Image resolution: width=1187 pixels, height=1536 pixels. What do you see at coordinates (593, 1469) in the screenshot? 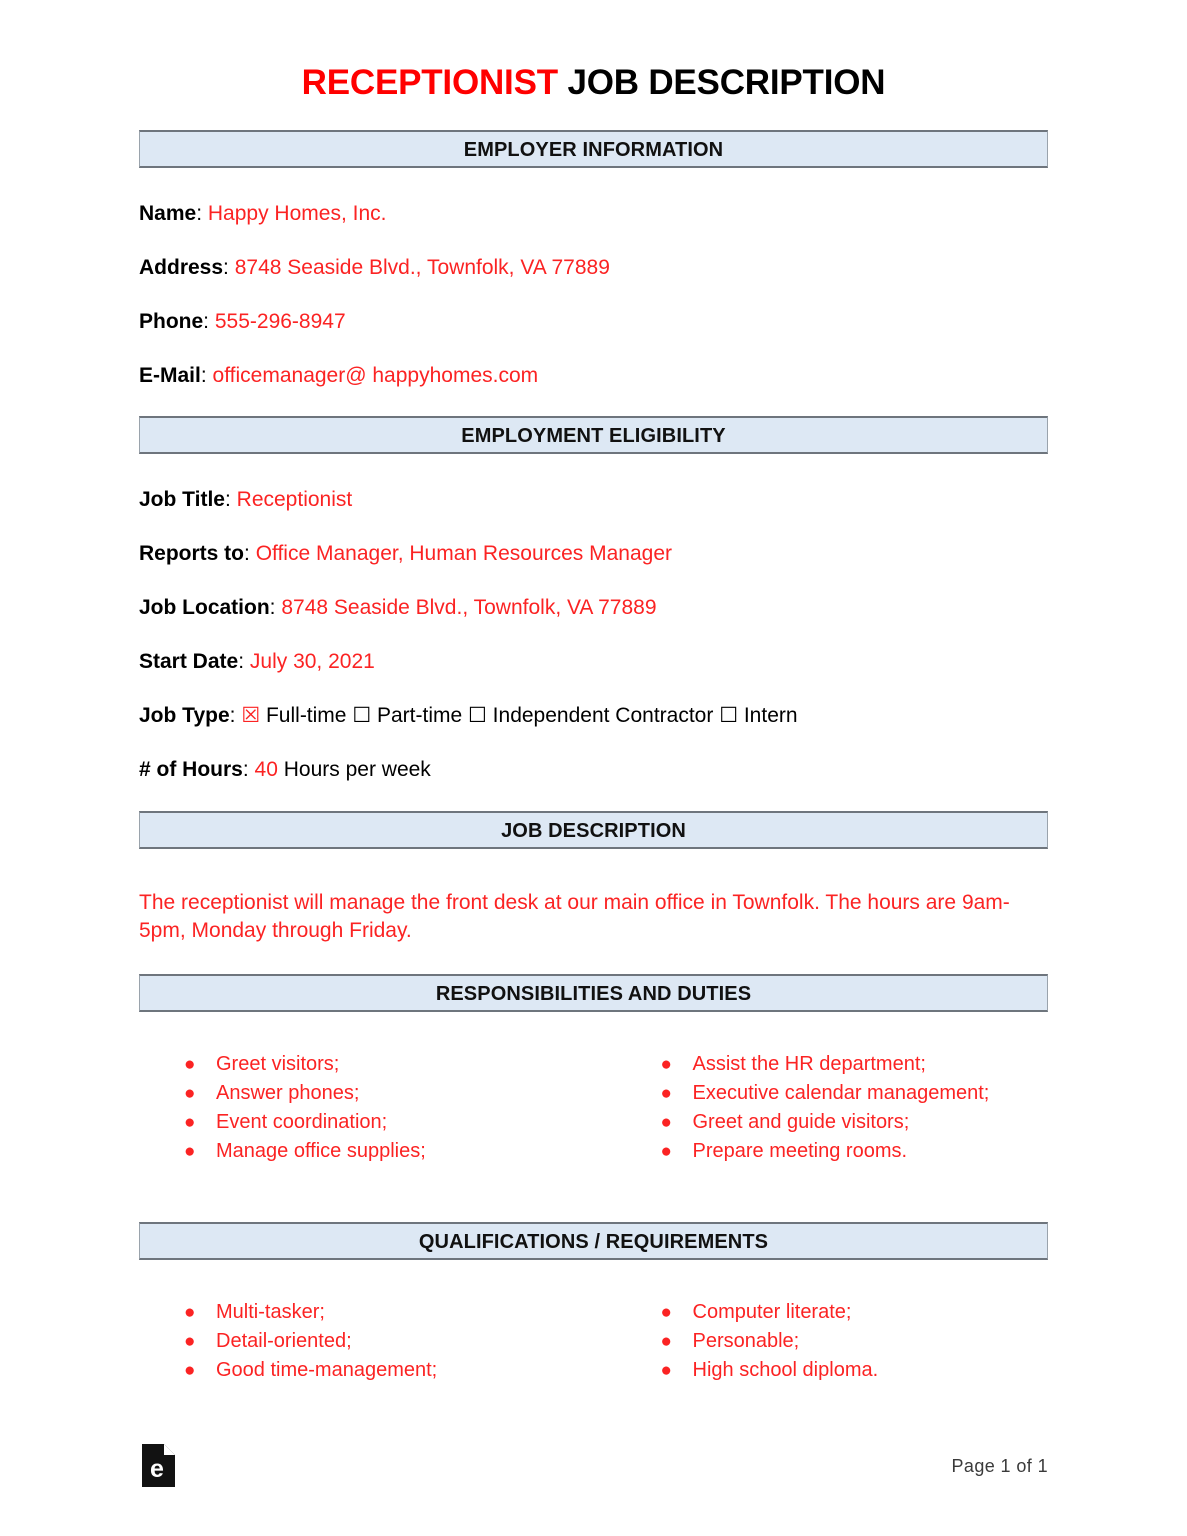
I see `page-footer: e Page 1 of 1` at bounding box center [593, 1469].